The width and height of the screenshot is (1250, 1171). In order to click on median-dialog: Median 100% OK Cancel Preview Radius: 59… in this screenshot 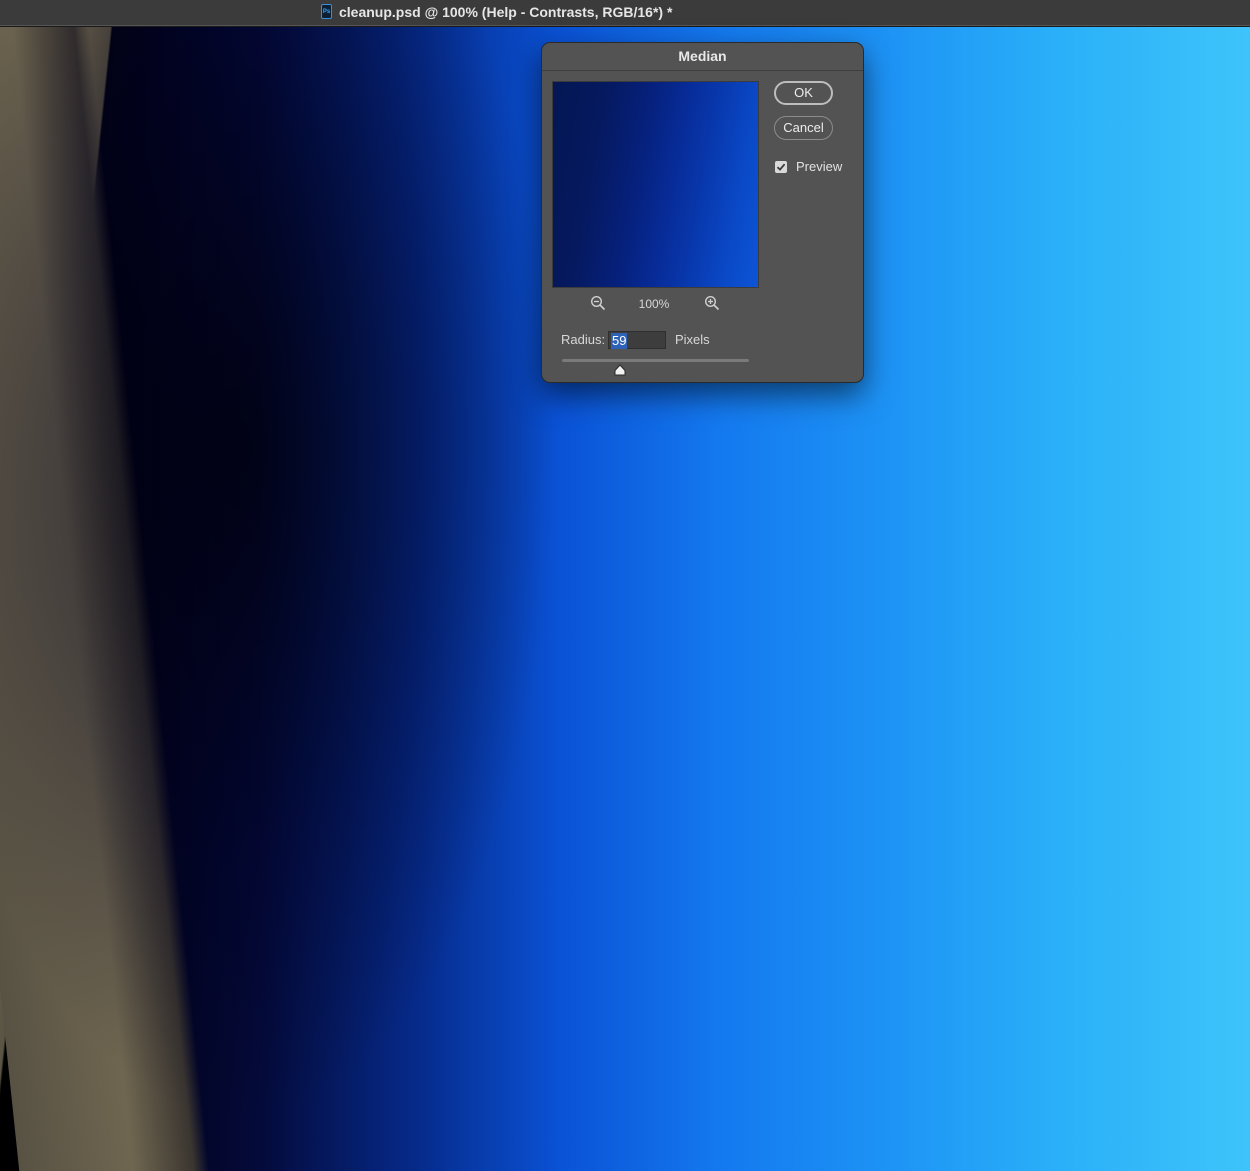, I will do `click(702, 212)`.